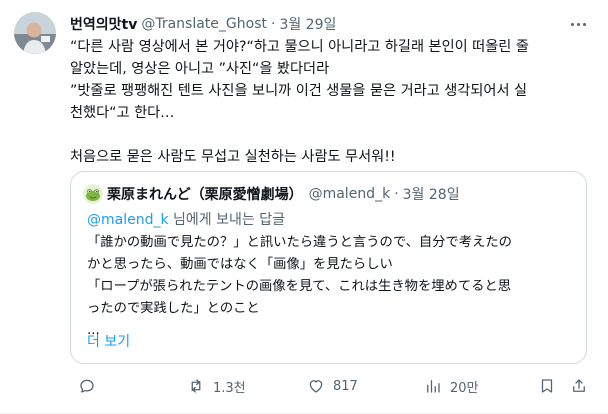 This screenshot has height=414, width=608. I want to click on quoted-author-avatar, so click(93, 194).